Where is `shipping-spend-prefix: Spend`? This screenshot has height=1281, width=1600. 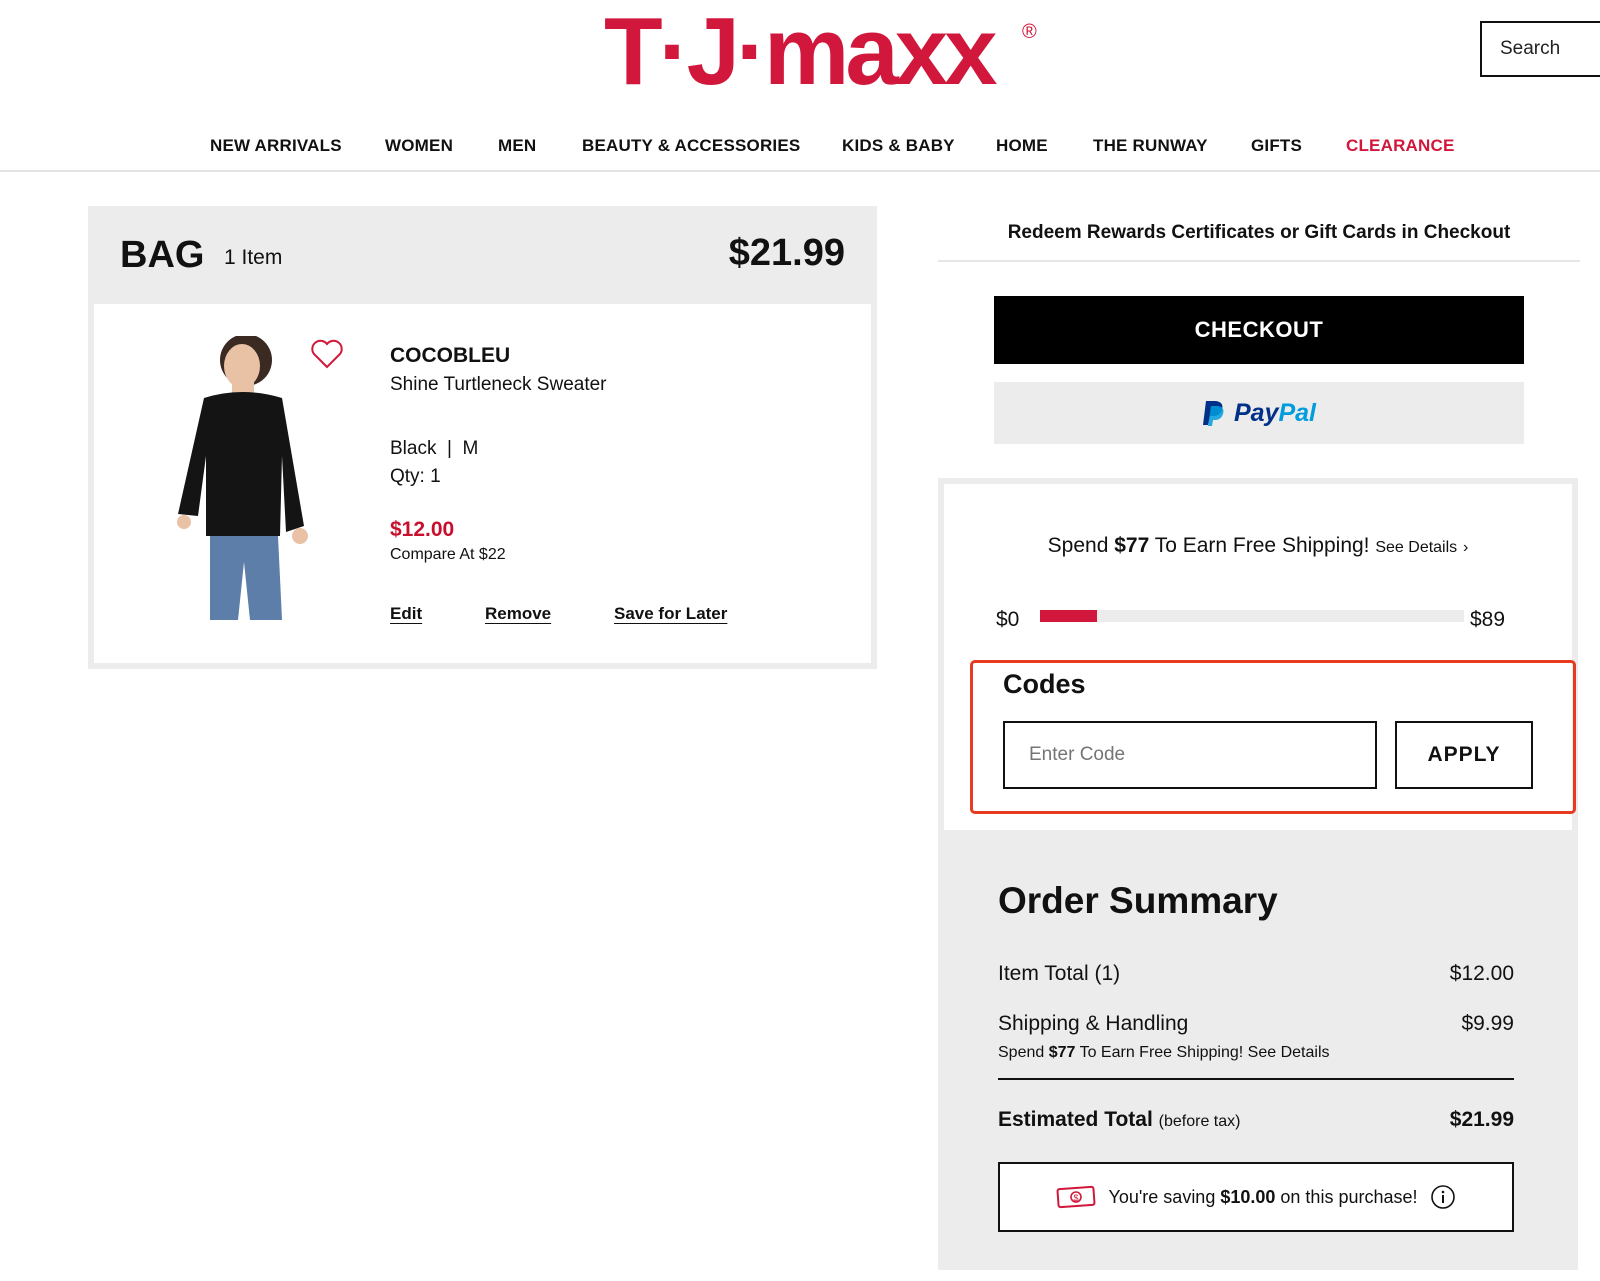
shipping-spend-prefix: Spend is located at coordinates (1081, 545).